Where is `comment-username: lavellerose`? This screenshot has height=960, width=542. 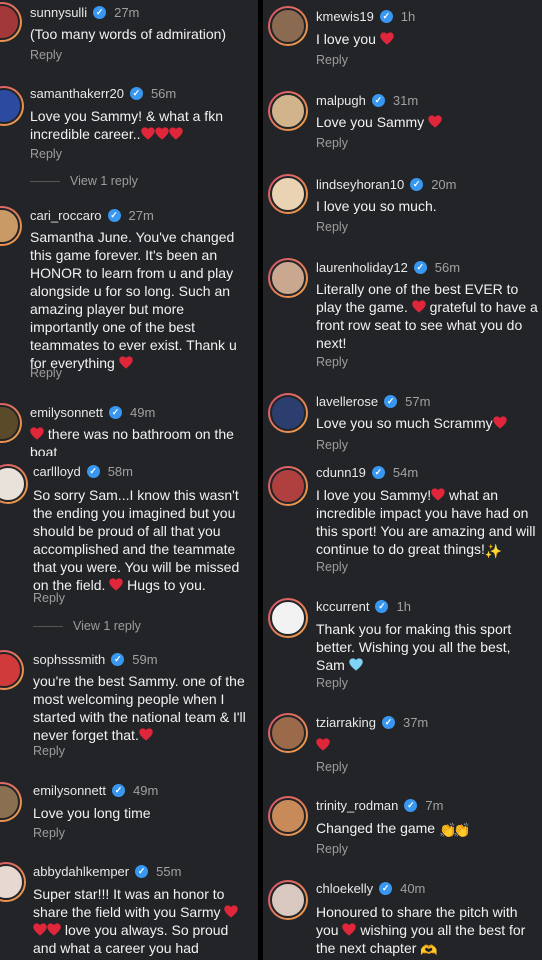
comment-username: lavellerose is located at coordinates (347, 401).